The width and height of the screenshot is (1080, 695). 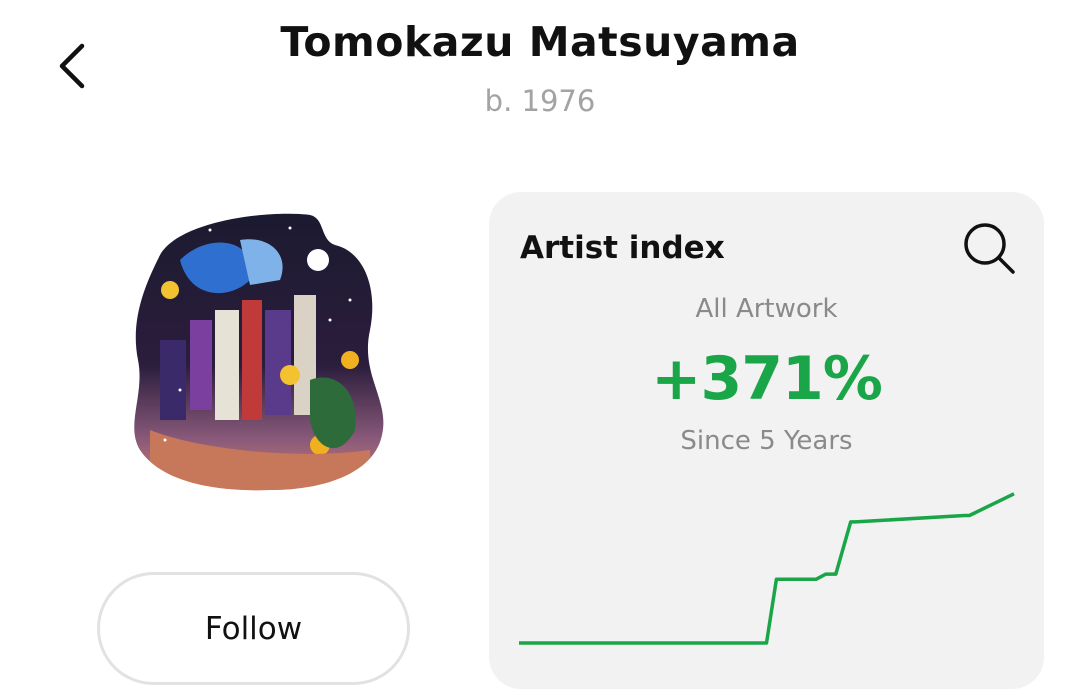 I want to click on artist-index-title: Artist index, so click(x=622, y=248).